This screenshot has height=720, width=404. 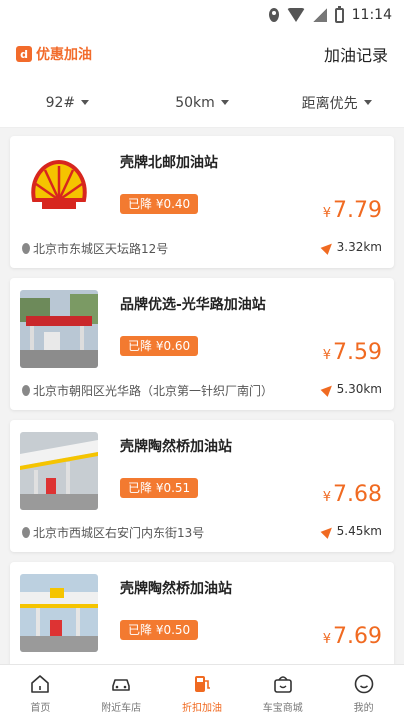 I want to click on brand-title: 优惠加油, so click(x=64, y=55).